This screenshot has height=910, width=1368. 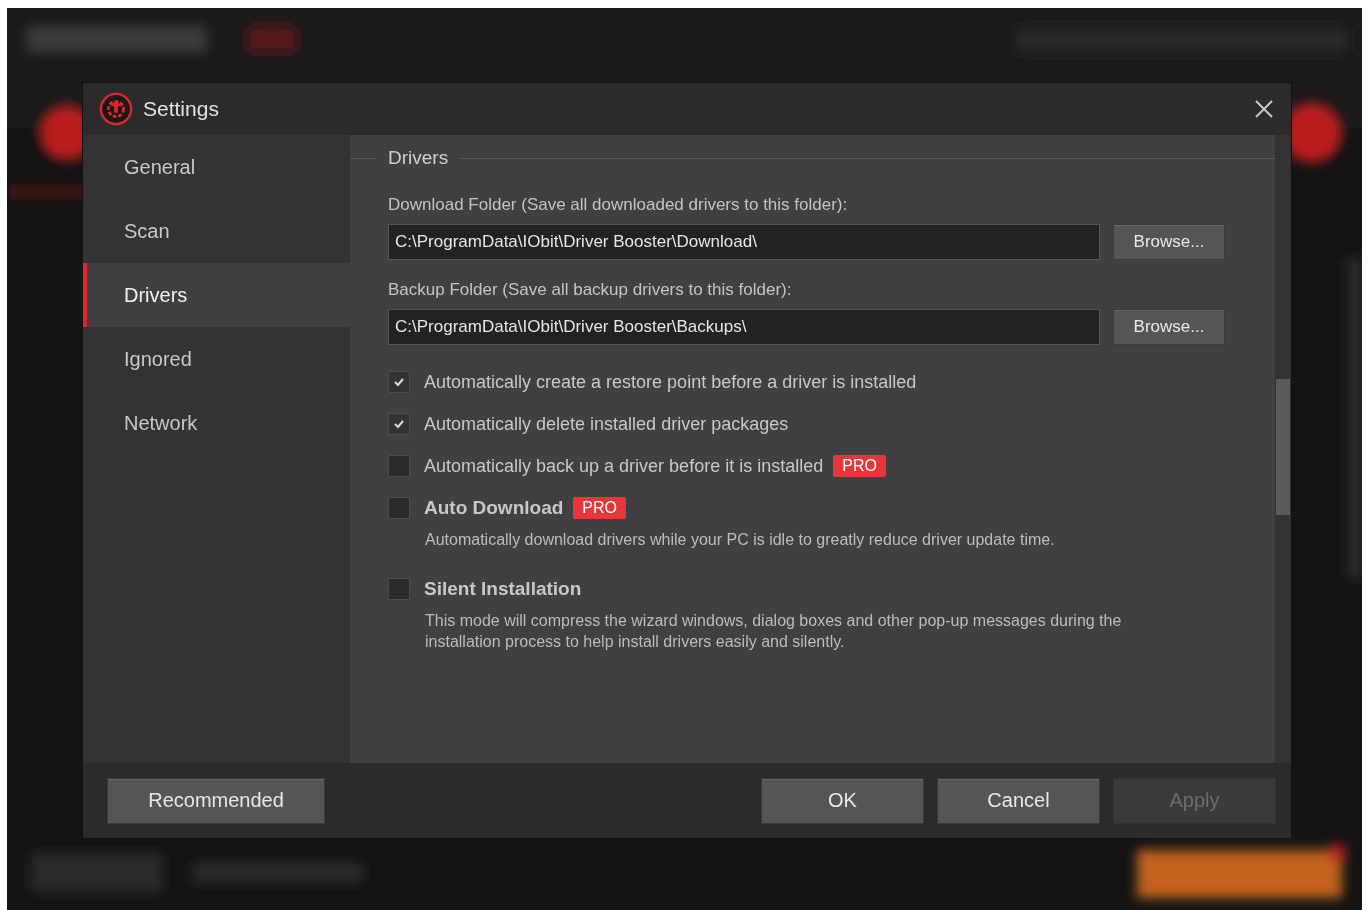 What do you see at coordinates (842, 800) in the screenshot?
I see `dialog-button: OK` at bounding box center [842, 800].